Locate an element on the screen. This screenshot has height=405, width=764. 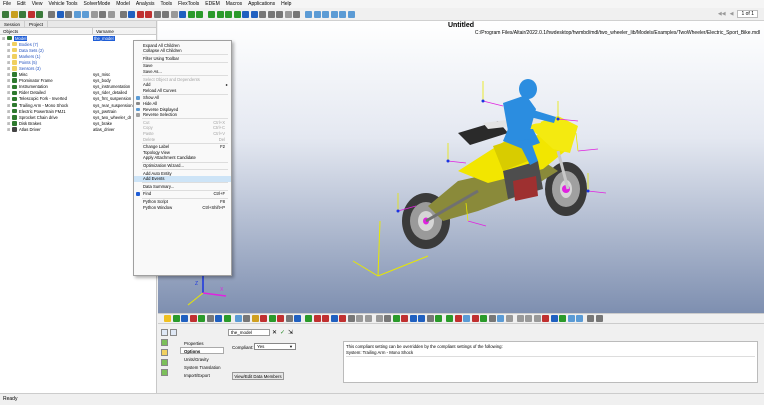
menu-item-reverse-selection: Reverse Selection is located at coordinates (182, 115).